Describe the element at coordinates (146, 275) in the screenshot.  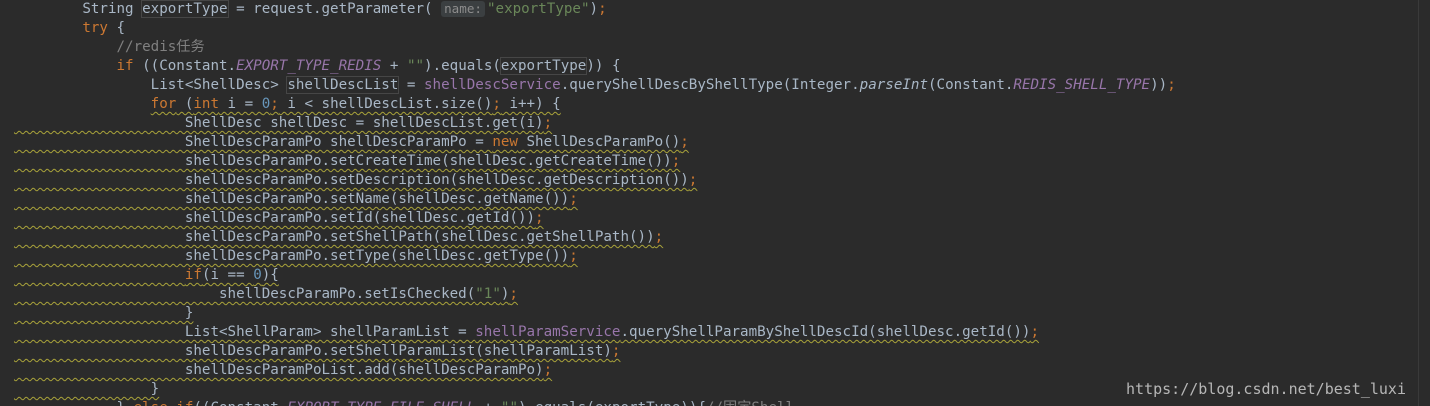
I see `code-line: if(i == 0){` at that location.